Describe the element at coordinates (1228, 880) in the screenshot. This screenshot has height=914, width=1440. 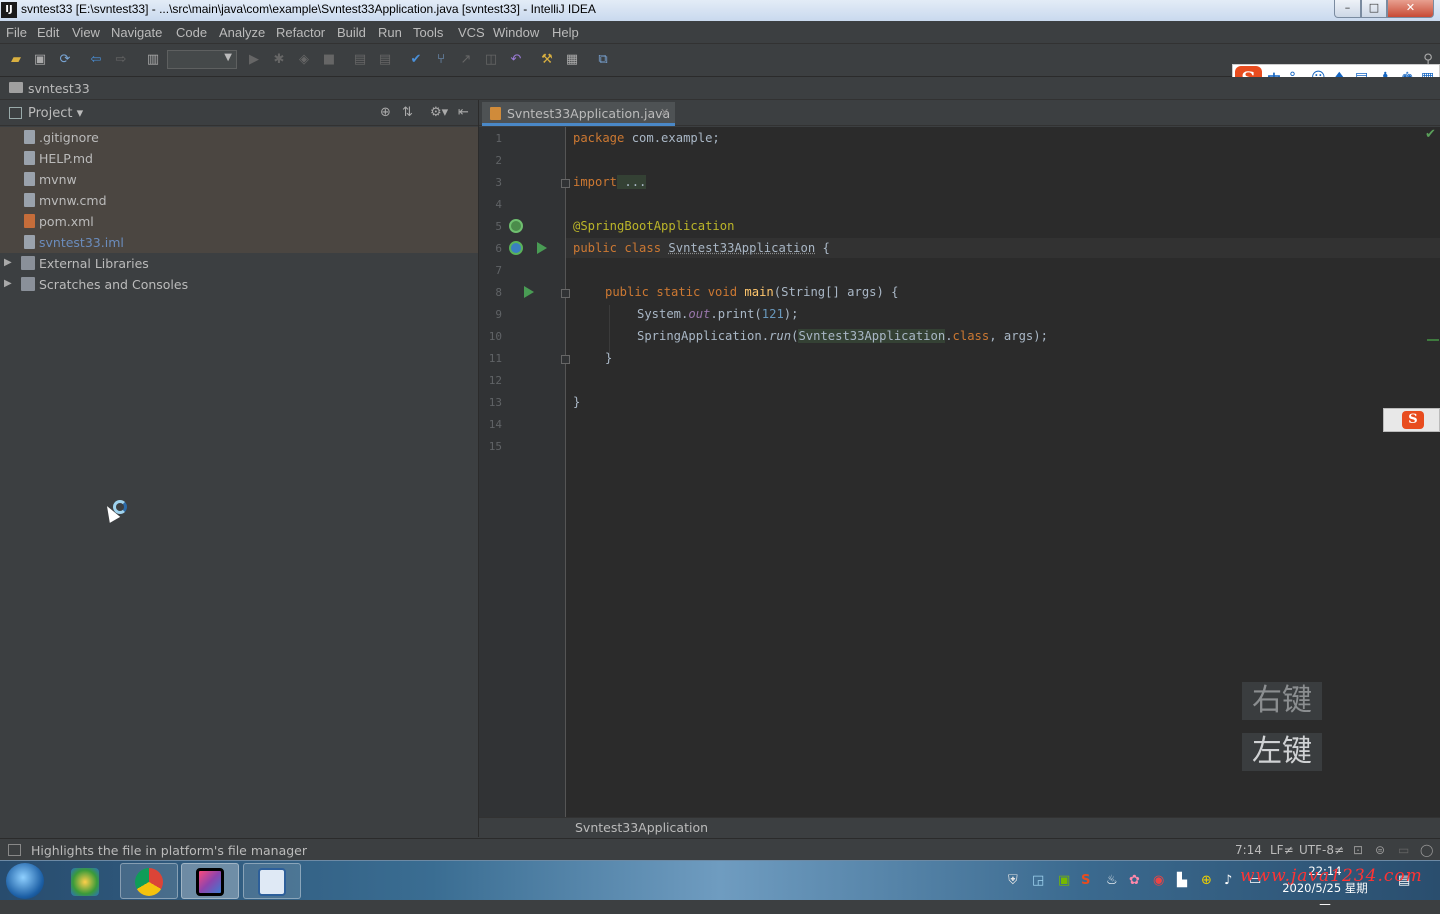
I see `volume-icon: ♪` at that location.